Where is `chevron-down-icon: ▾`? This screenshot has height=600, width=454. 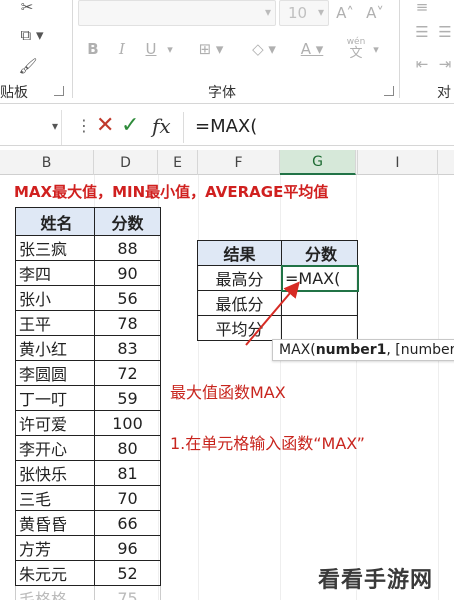 chevron-down-icon: ▾ is located at coordinates (55, 126).